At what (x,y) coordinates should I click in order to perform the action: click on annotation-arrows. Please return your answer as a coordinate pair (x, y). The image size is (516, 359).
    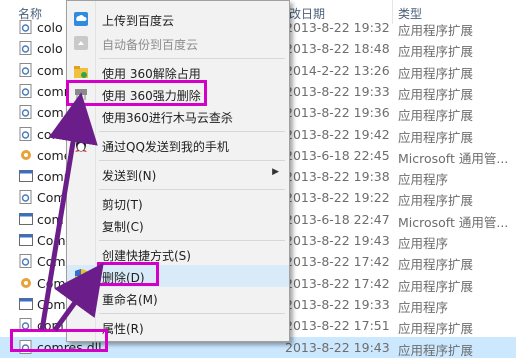
    Looking at the image, I should click on (71, 212).